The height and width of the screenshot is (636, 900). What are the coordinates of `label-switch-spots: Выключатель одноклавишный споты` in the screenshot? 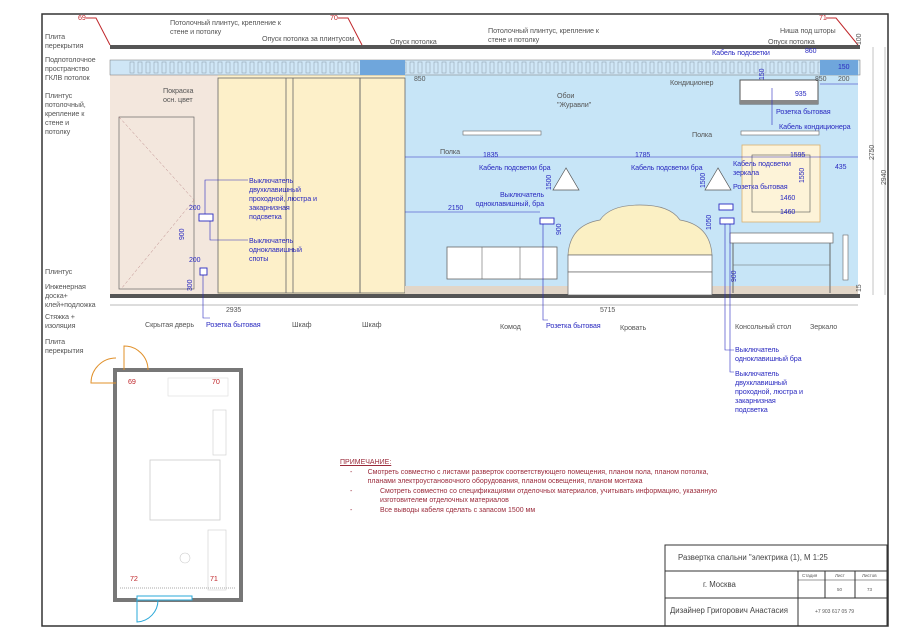 It's located at (275, 249).